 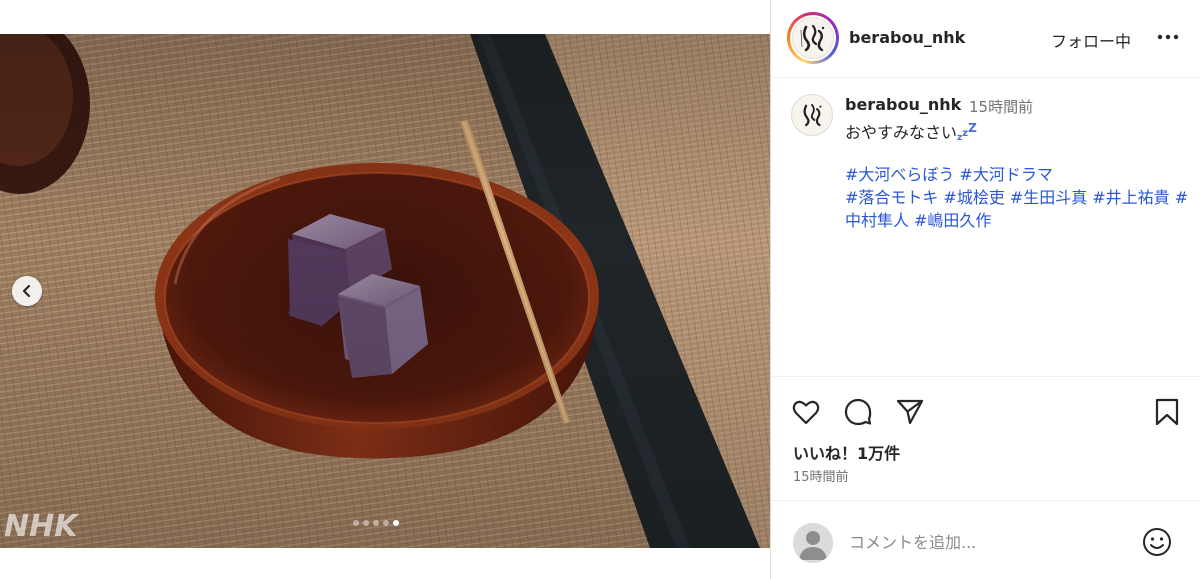 What do you see at coordinates (821, 477) in the screenshot?
I see `post-timestamp: 15時間前` at bounding box center [821, 477].